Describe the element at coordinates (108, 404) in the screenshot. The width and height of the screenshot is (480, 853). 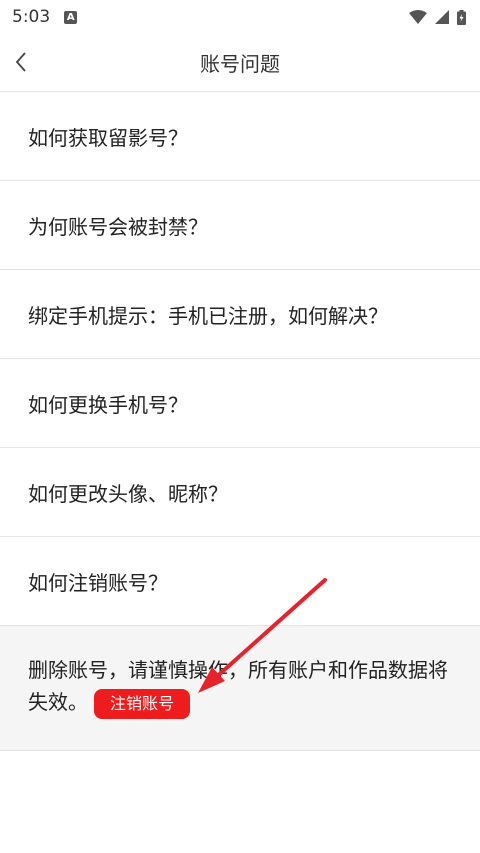
I see `faq-item-label: 如何更换手机号？` at that location.